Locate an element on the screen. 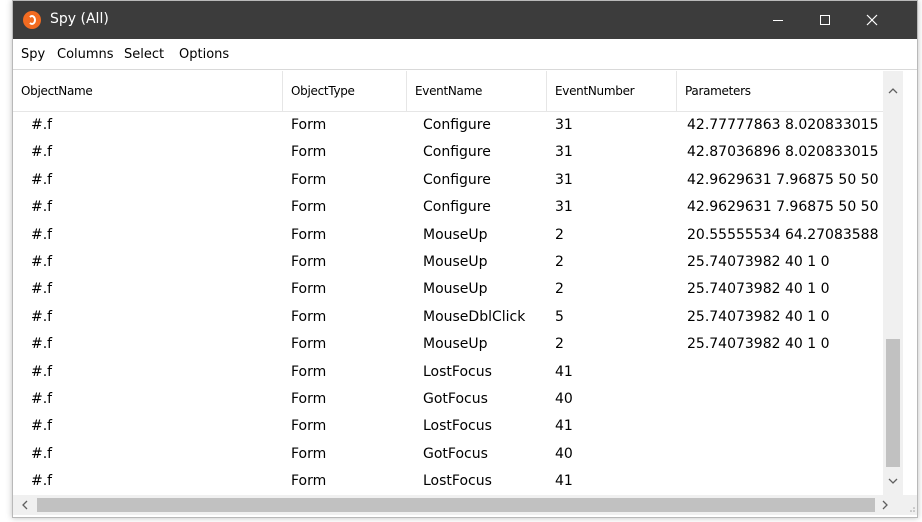  app-icon is located at coordinates (32, 20).